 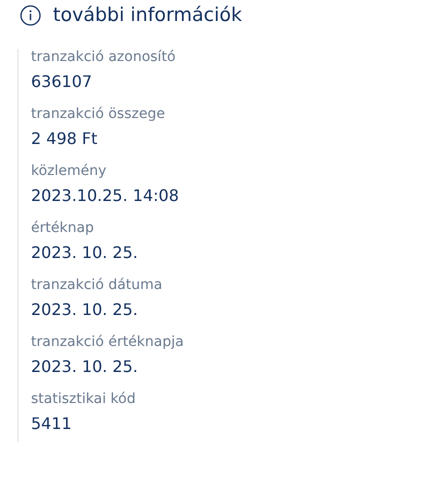 What do you see at coordinates (30, 15) in the screenshot?
I see `info-icon` at bounding box center [30, 15].